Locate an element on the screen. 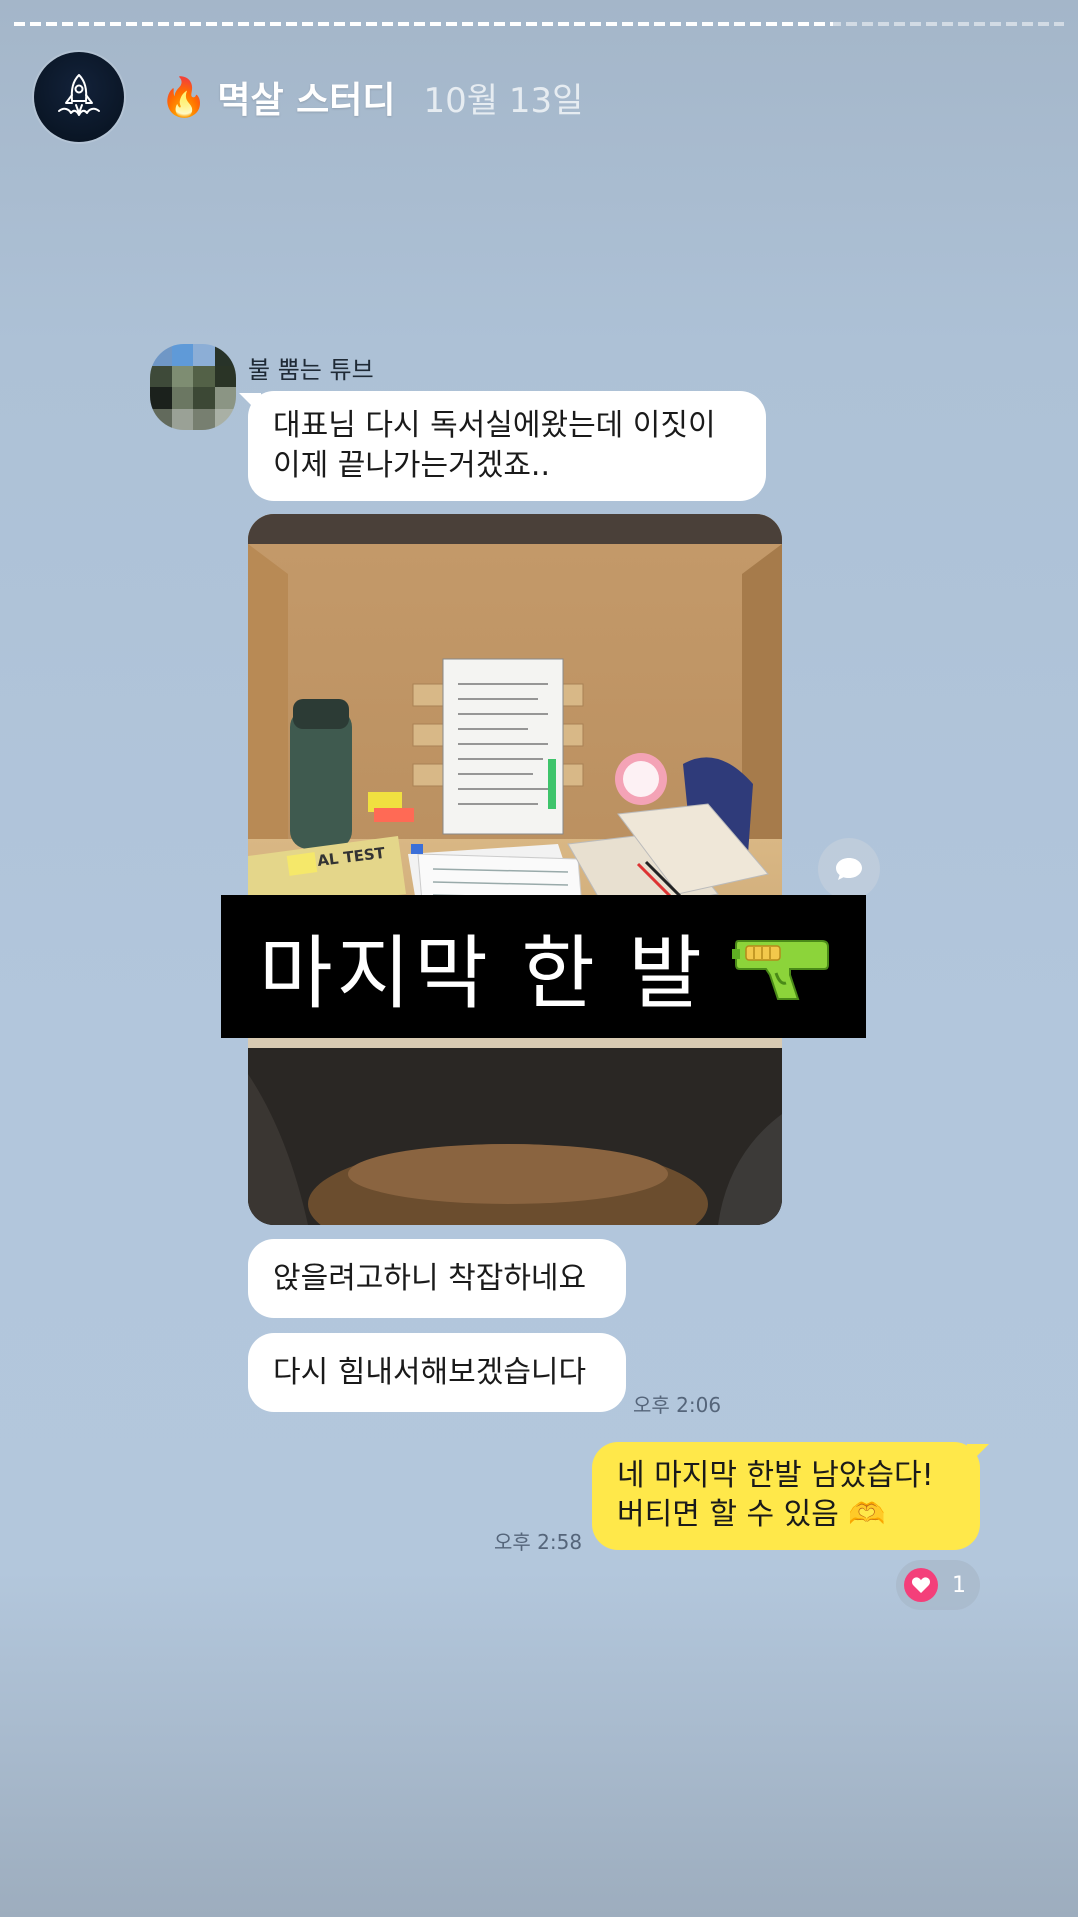  message-text: 앉을려고하니 착잡하네요 is located at coordinates (430, 1278).